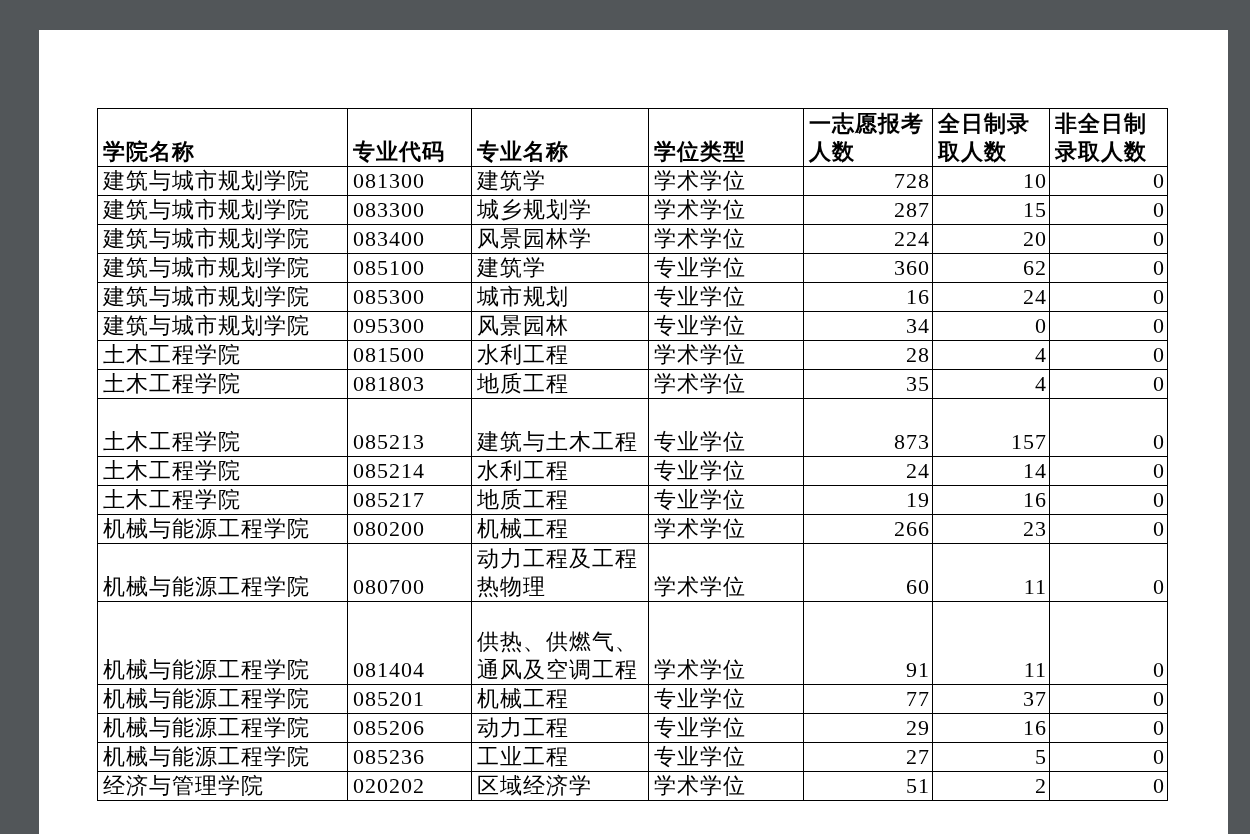  Describe the element at coordinates (560, 137) in the screenshot. I see `column-header: 专业名称` at that location.